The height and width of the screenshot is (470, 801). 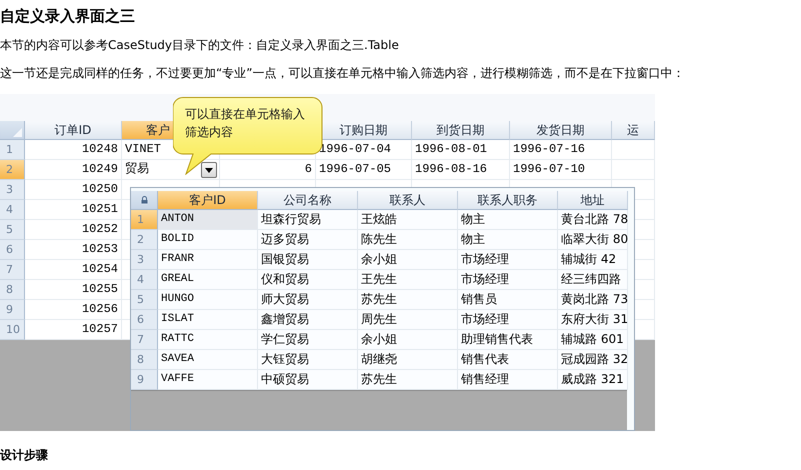 What do you see at coordinates (308, 380) in the screenshot?
I see `table-cell: 中硕贸易` at bounding box center [308, 380].